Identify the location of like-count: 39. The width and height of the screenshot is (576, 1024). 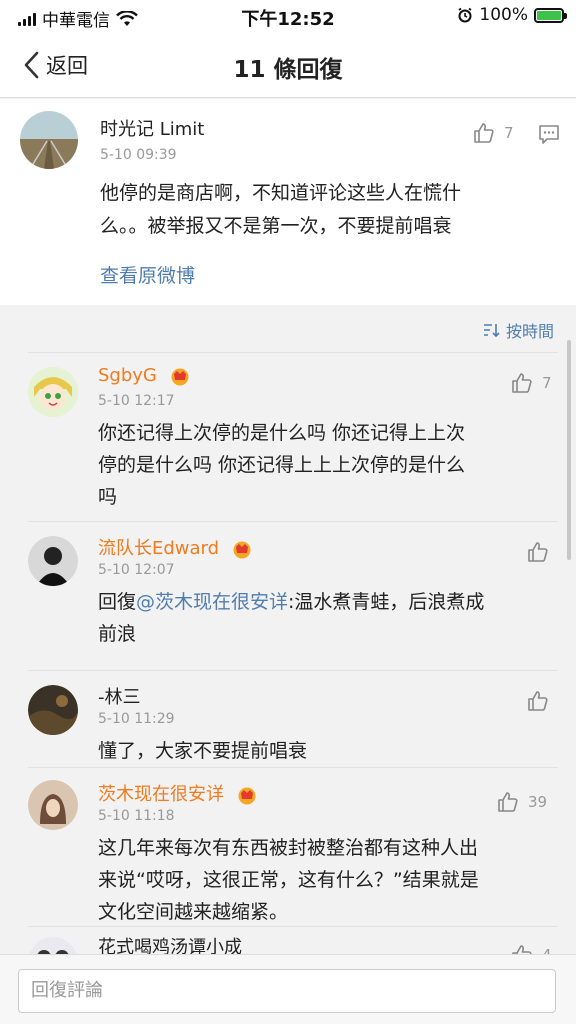
(538, 802).